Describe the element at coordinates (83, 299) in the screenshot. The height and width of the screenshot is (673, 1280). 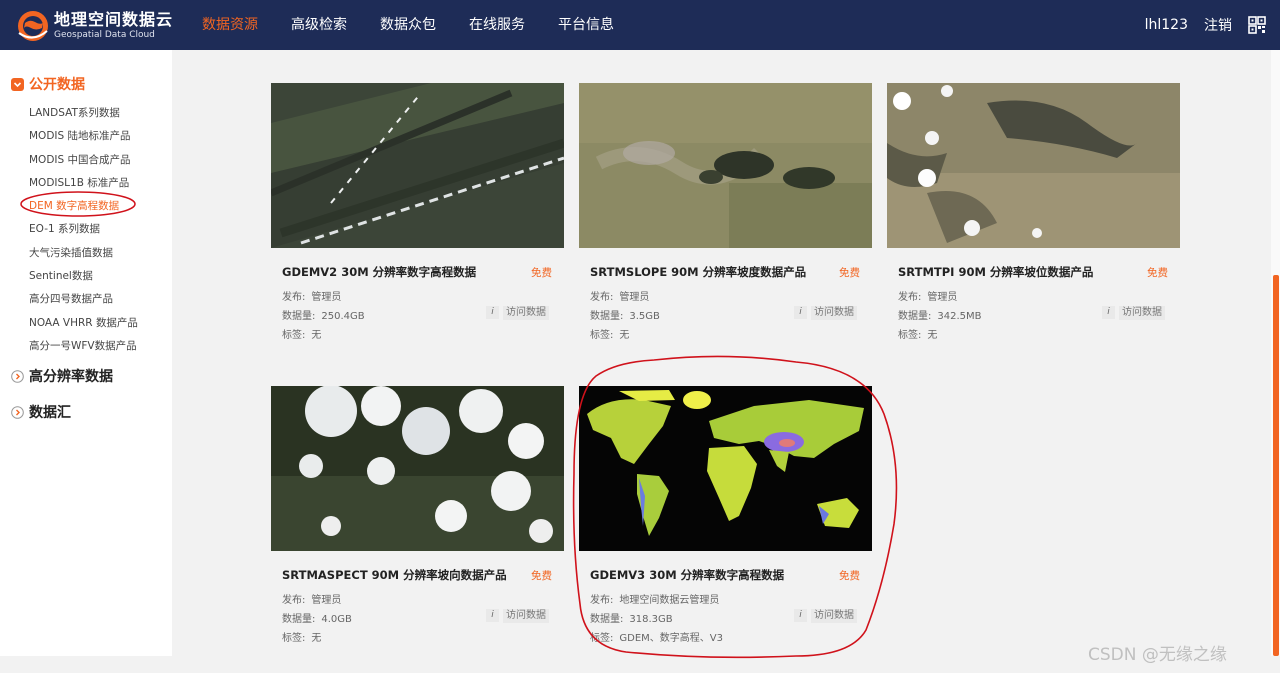
I see `sidebar-item-gf4: 高分四号数据产品` at that location.